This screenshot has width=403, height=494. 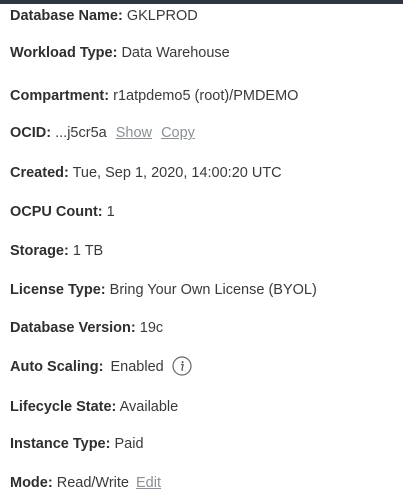 What do you see at coordinates (162, 16) in the screenshot?
I see `database-name-value: GKLPROD` at bounding box center [162, 16].